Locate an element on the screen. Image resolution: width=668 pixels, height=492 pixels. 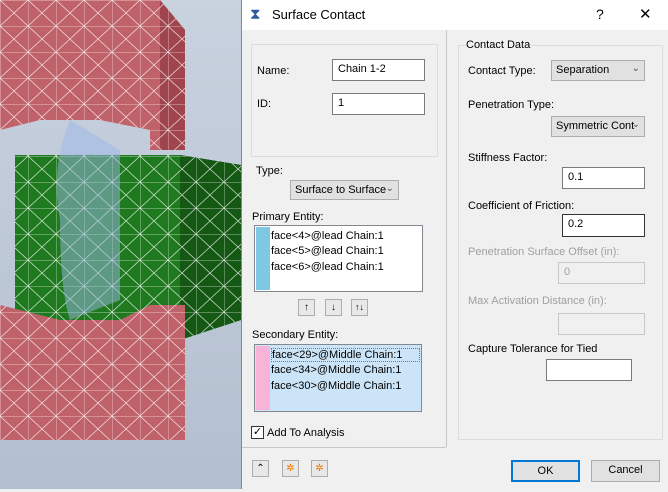
close-button: ✕ is located at coordinates (645, 14).